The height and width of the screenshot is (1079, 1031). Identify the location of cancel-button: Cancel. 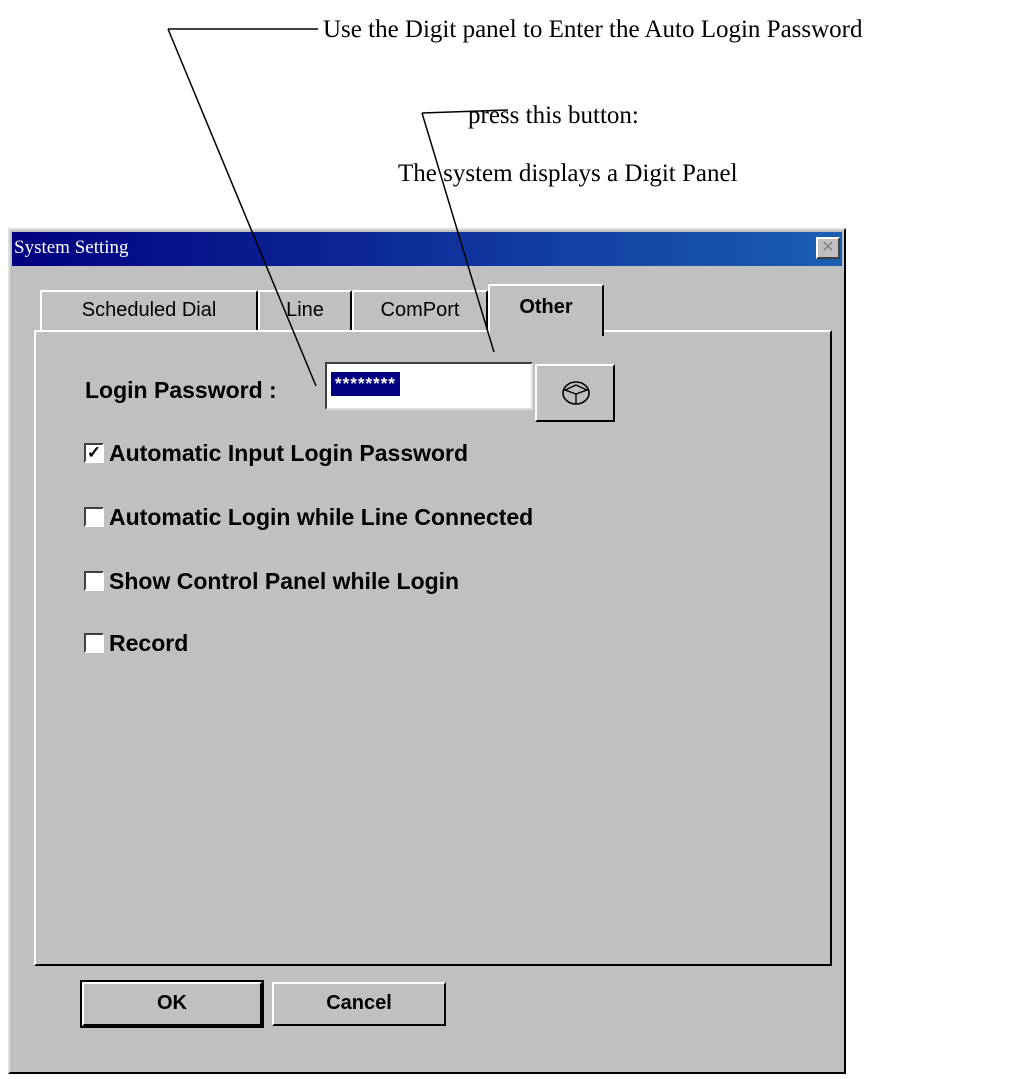
(359, 1004).